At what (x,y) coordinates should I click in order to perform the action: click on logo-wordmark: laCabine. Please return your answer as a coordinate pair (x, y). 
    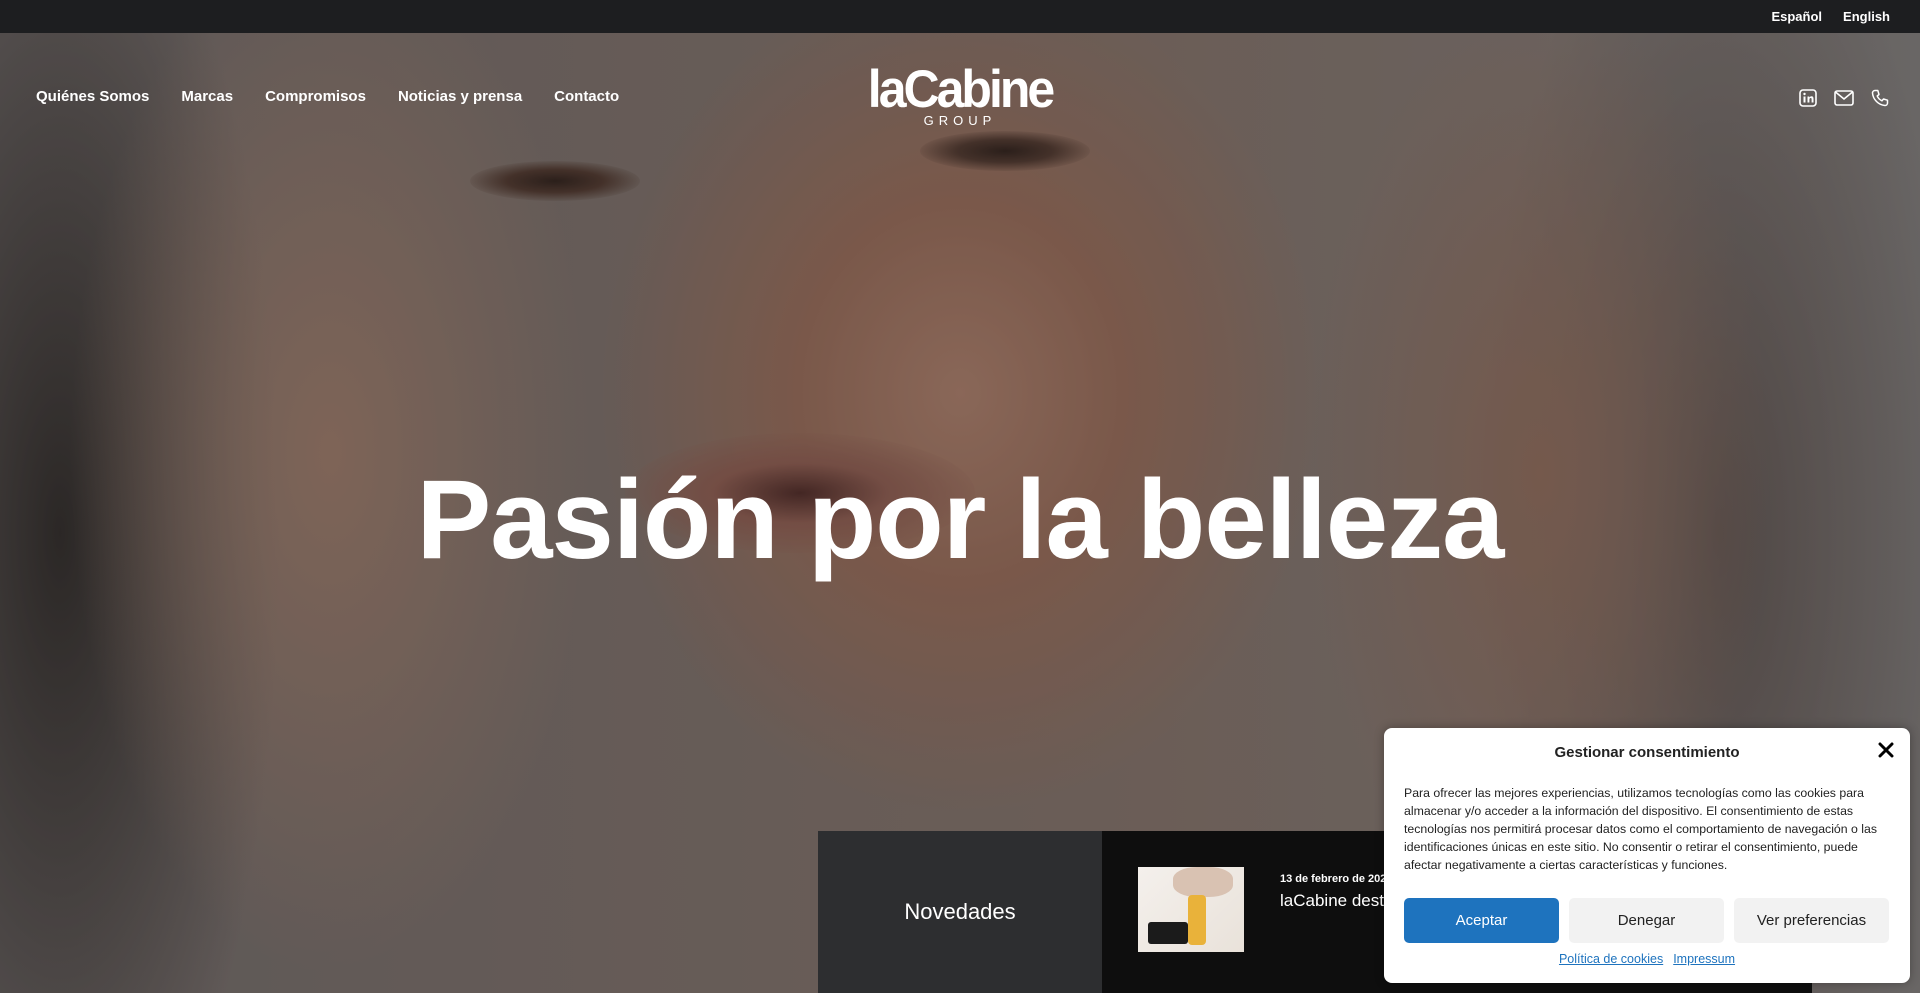
    Looking at the image, I should click on (961, 89).